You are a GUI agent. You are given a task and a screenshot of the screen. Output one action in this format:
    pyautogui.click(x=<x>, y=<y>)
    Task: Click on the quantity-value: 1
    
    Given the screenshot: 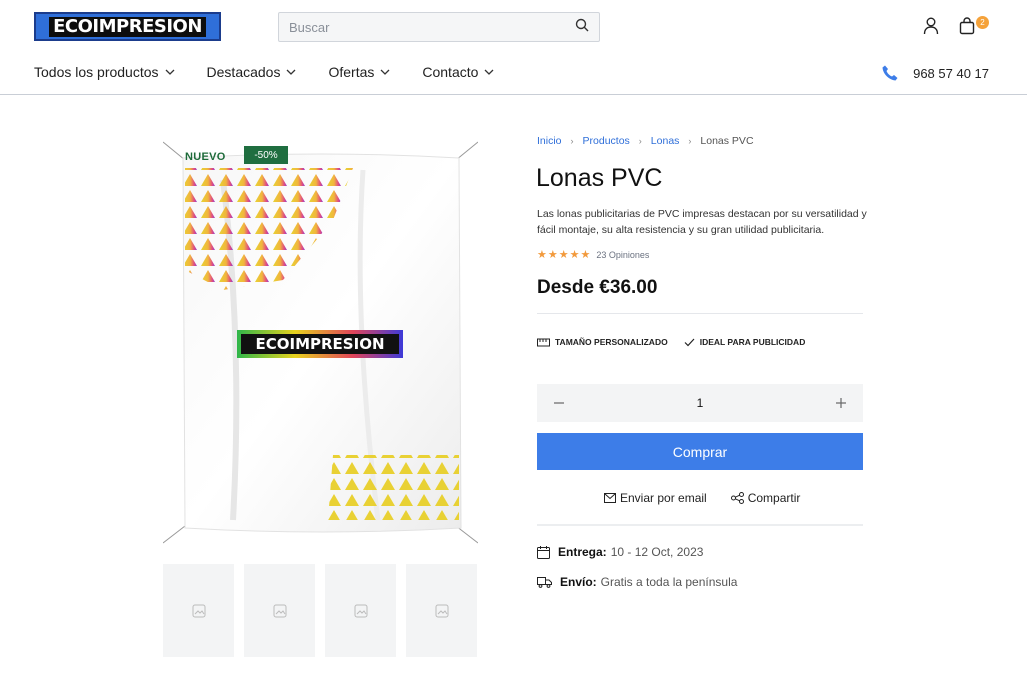 What is the action you would take?
    pyautogui.click(x=700, y=403)
    